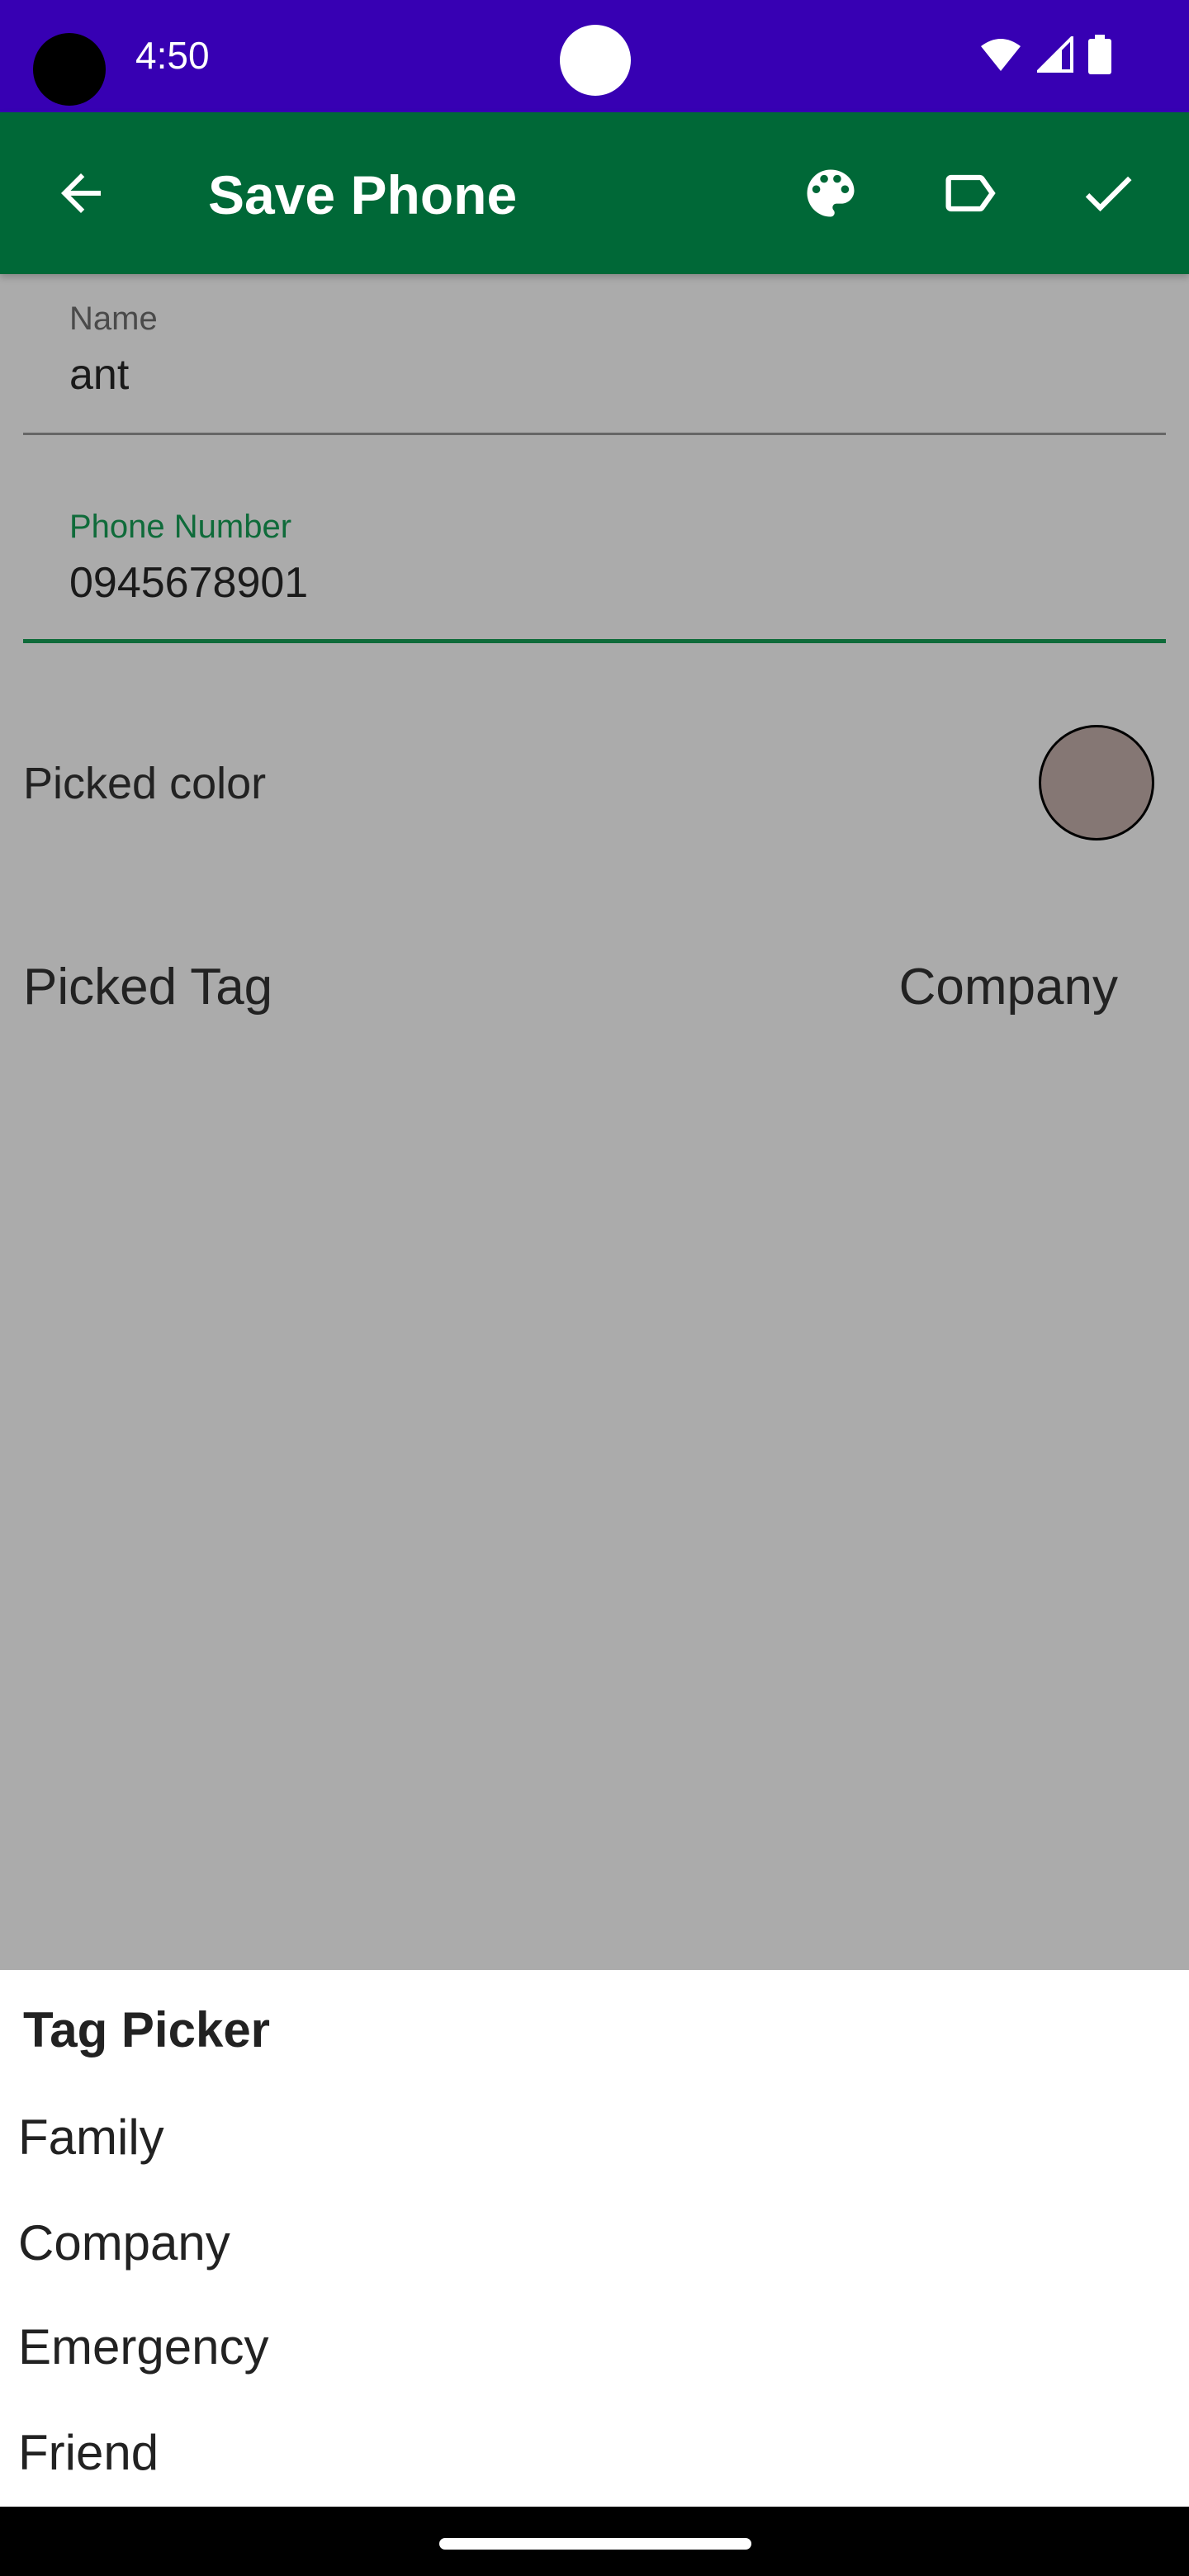  I want to click on picked-tag-label: Picked Tag, so click(148, 987).